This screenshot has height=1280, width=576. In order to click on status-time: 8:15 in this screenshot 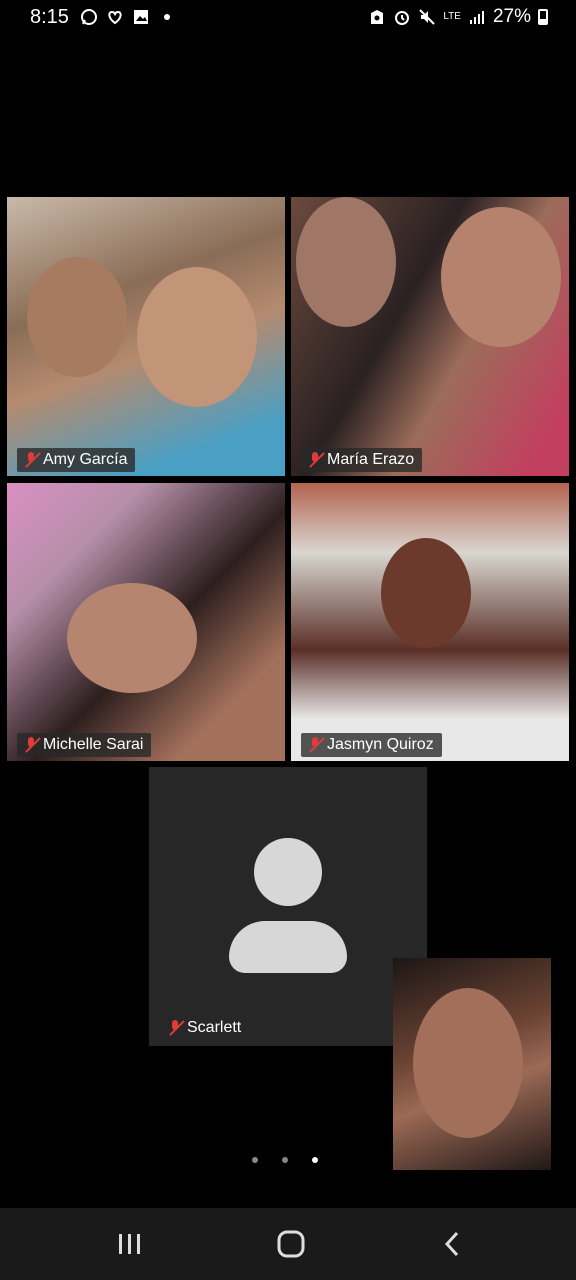, I will do `click(49, 17)`.